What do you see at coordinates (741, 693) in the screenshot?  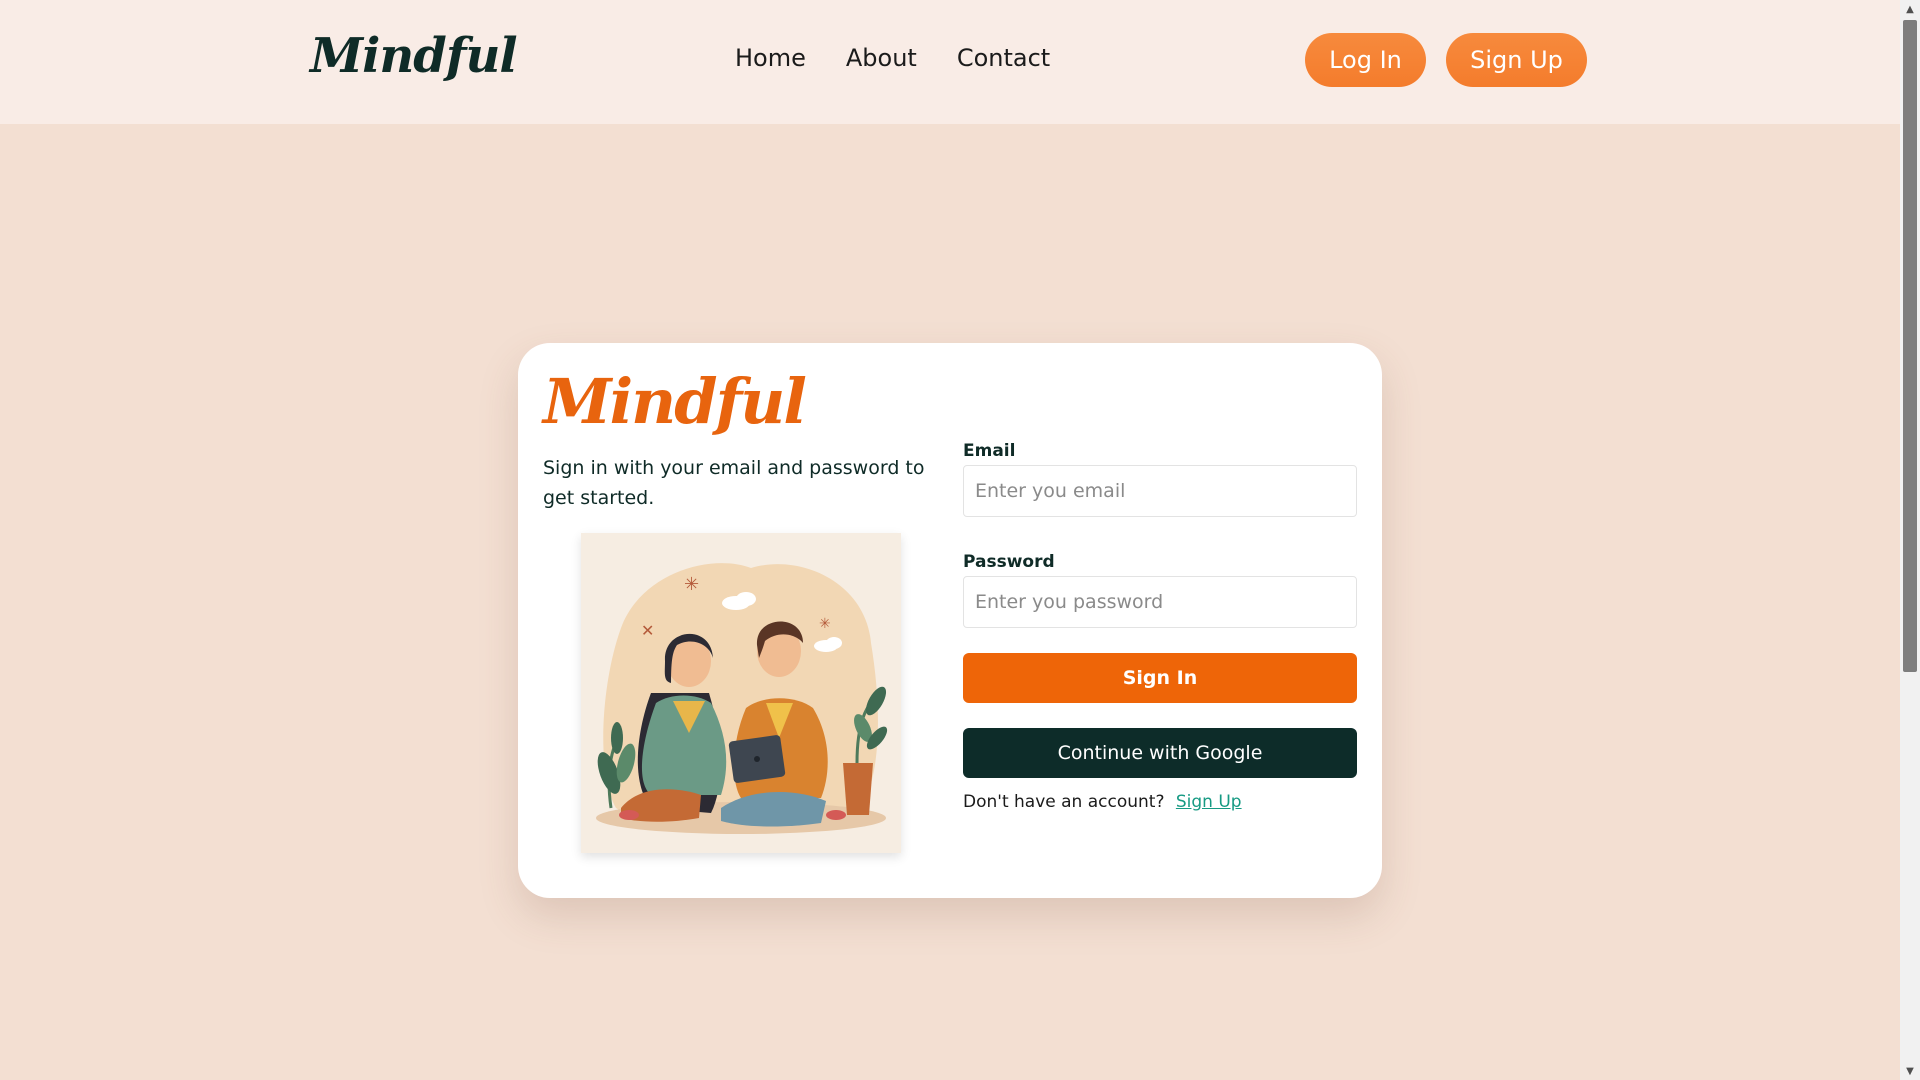 I see `couple-with-tablet-illustration: ✳ ✕ ✳` at bounding box center [741, 693].